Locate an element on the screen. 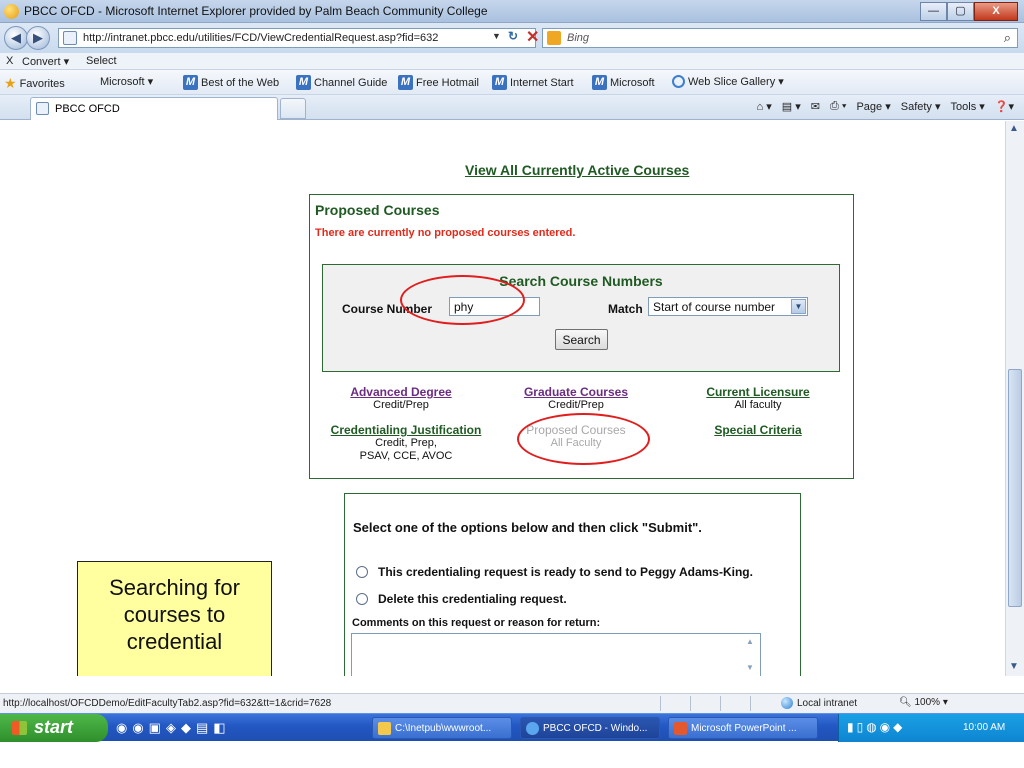  msn-icon: M is located at coordinates (303, 82).